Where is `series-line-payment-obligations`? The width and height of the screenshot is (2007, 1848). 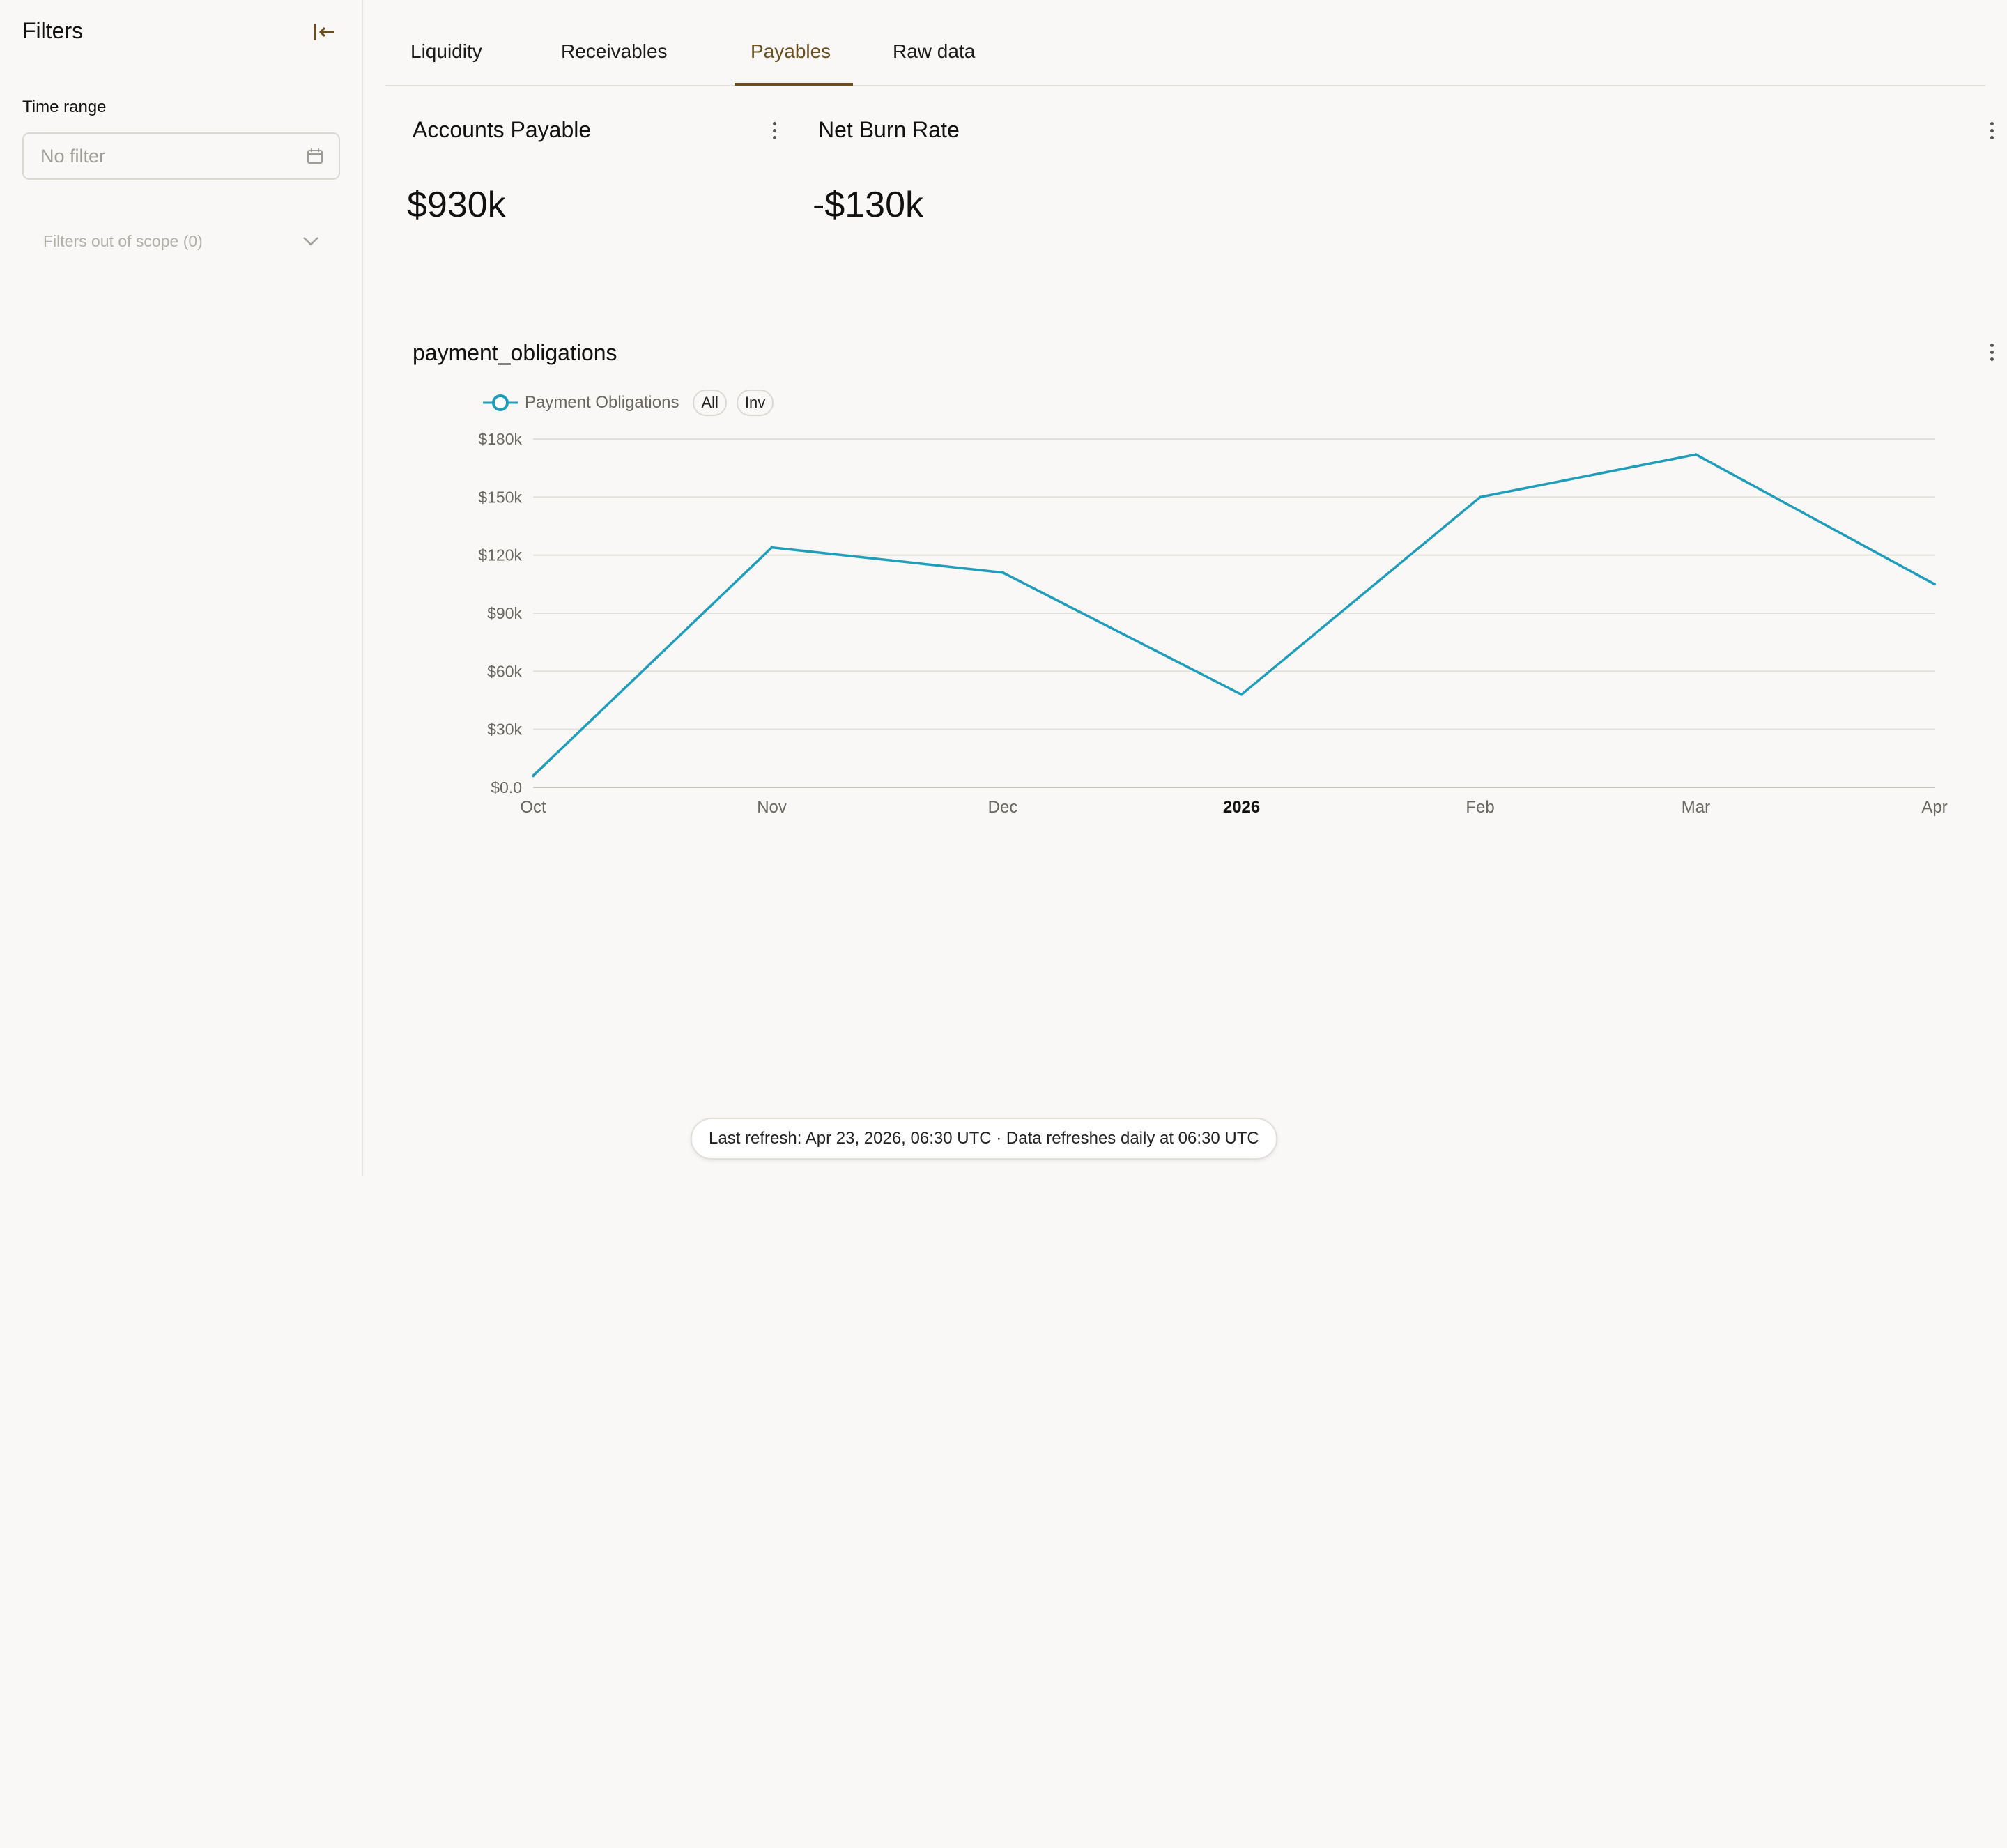 series-line-payment-obligations is located at coordinates (1233, 615).